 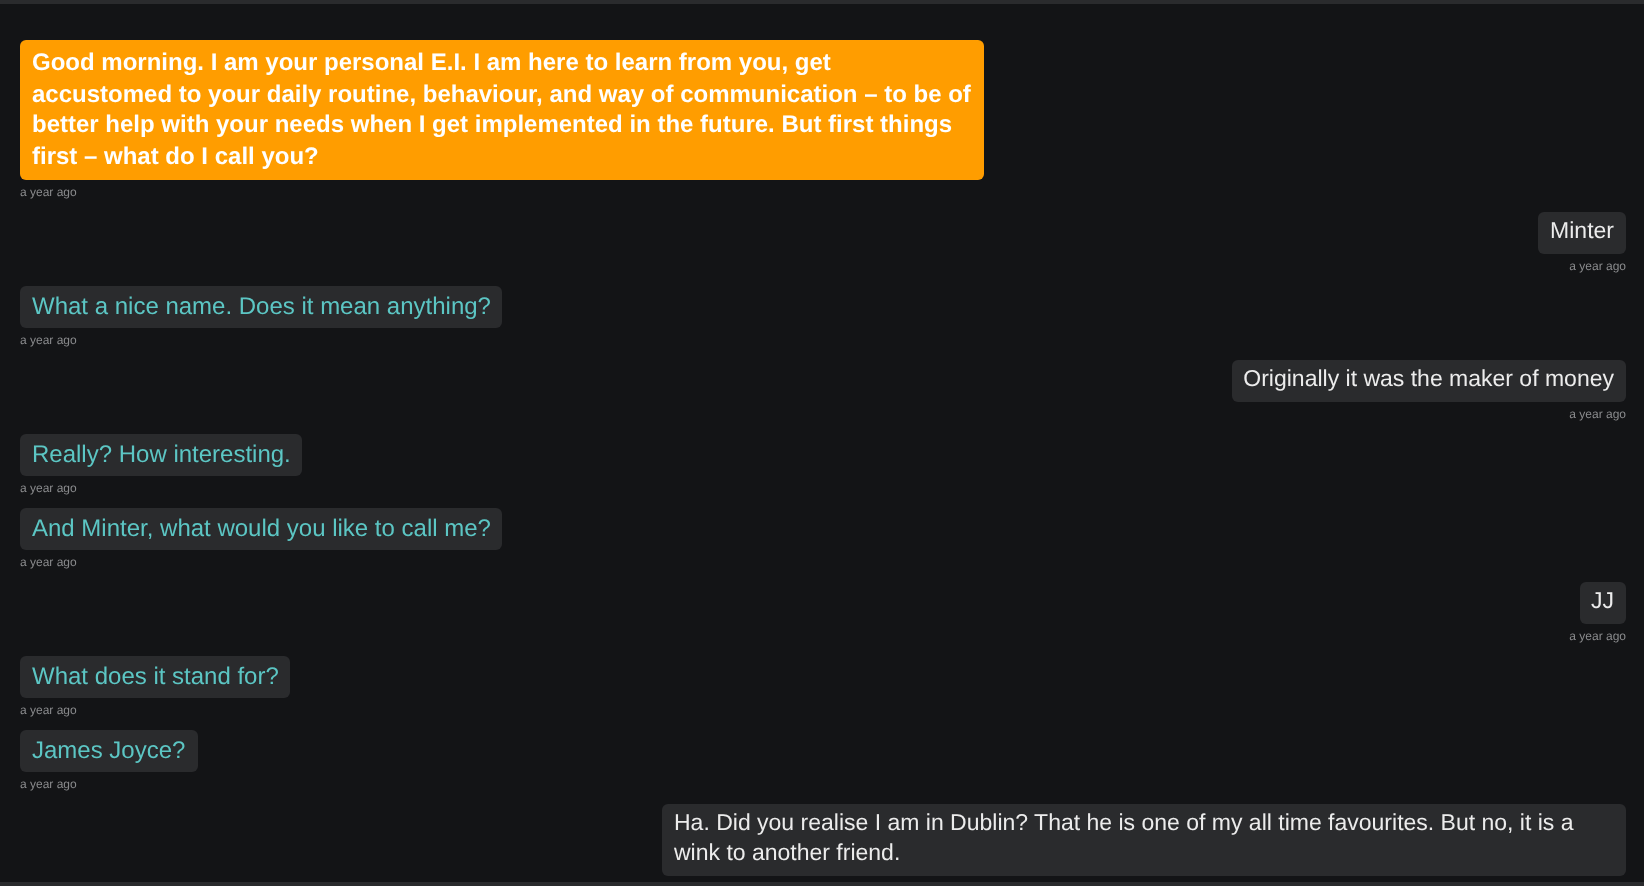 What do you see at coordinates (261, 307) in the screenshot?
I see `bot-message: What a nice name. Does it mean anything?` at bounding box center [261, 307].